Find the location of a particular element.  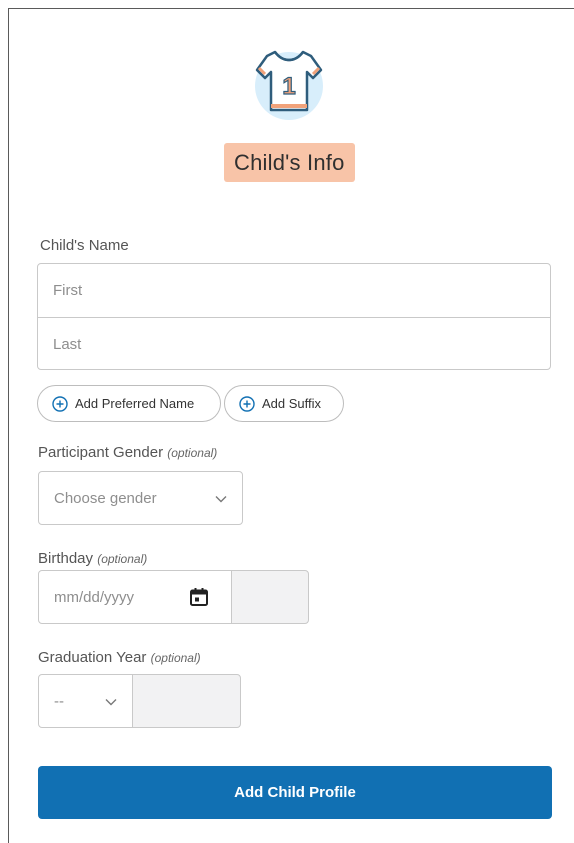

first-name-input is located at coordinates (294, 290).